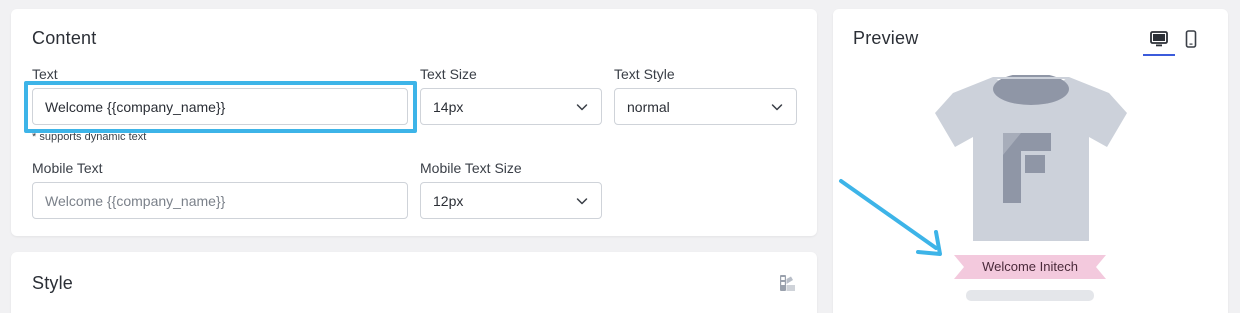 This screenshot has height=313, width=1240. I want to click on text-label: Text, so click(45, 74).